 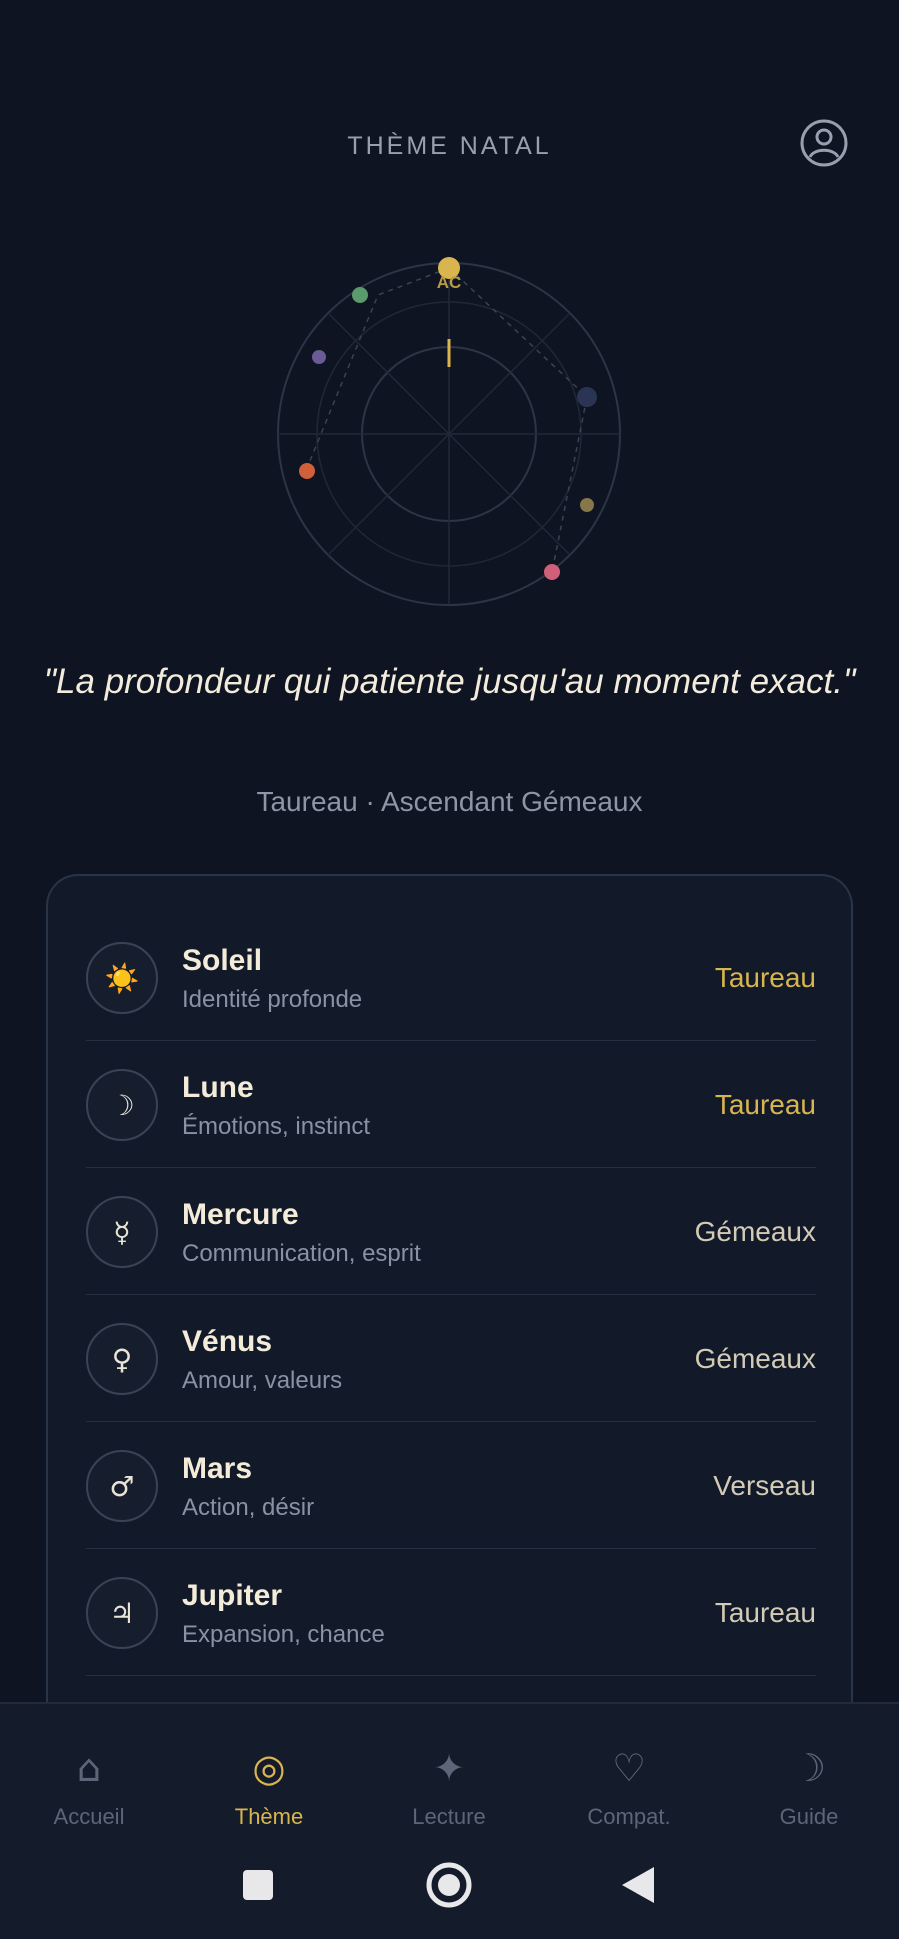 I want to click on planet-row-venus: ♀ Vénus Amour, valeurs Gémeaux, so click(x=451, y=1358).